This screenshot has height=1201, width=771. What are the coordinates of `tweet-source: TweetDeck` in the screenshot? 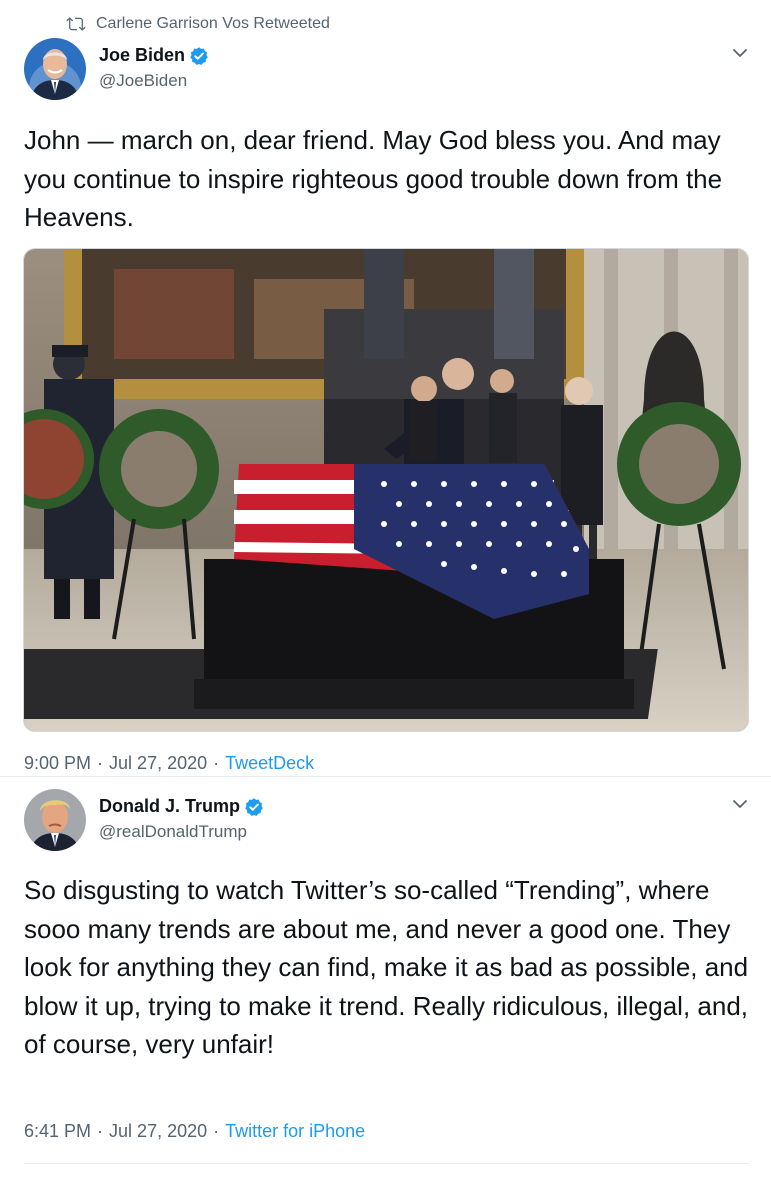 It's located at (269, 763).